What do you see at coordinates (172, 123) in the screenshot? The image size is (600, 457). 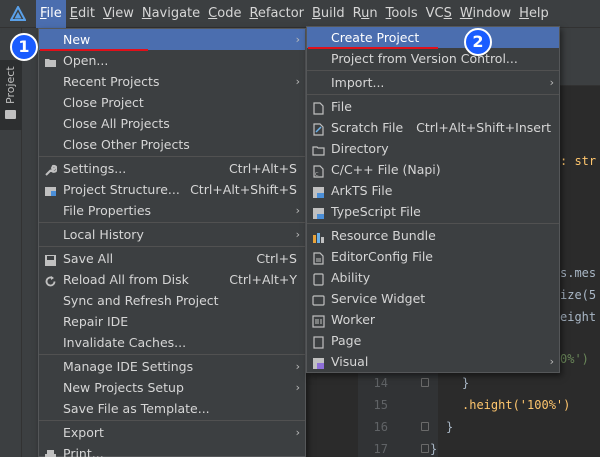 I see `file-menu-close-all-projects: Close All Projects` at bounding box center [172, 123].